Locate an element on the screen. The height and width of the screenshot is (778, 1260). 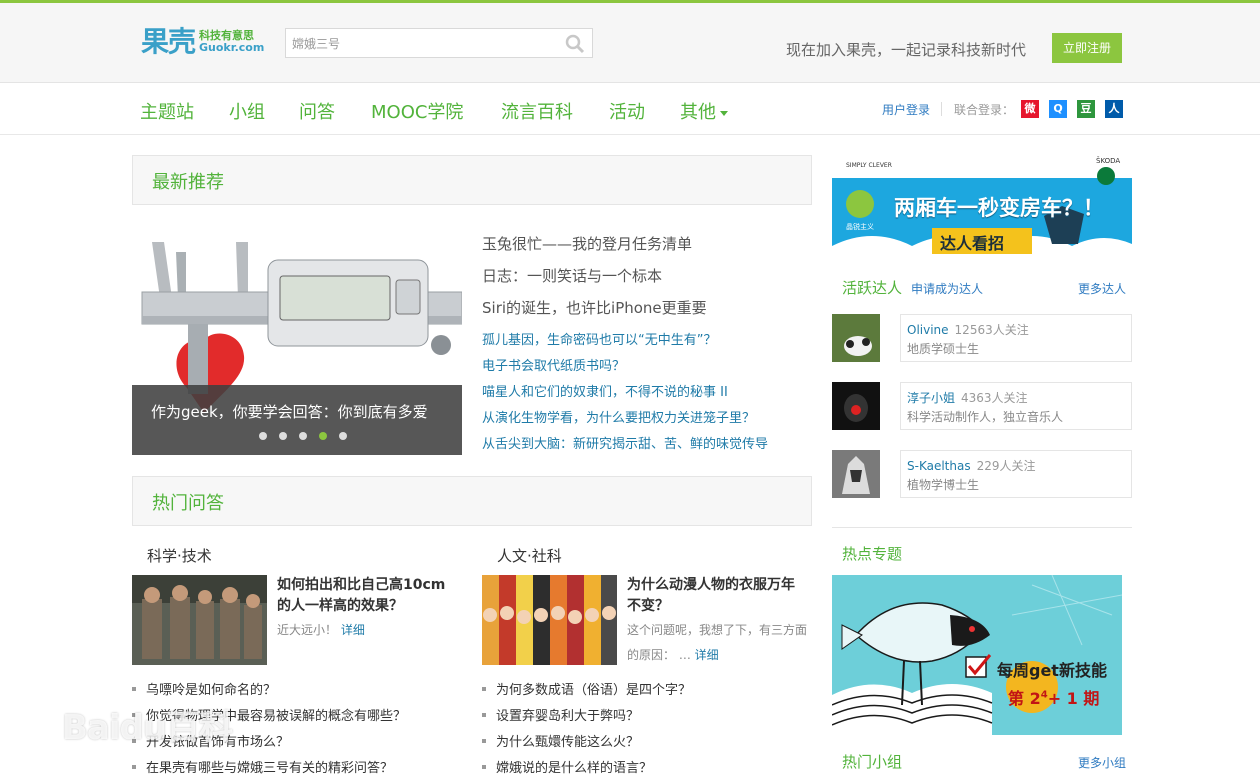
ad-headline: 两厢车一秒变房车？！ is located at coordinates (999, 208).